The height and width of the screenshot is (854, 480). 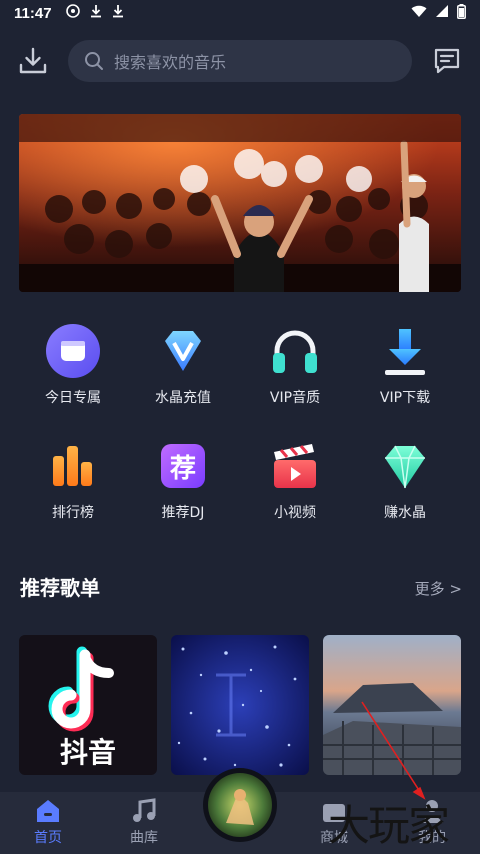 What do you see at coordinates (33, 13) in the screenshot?
I see `status-time: 11:47` at bounding box center [33, 13].